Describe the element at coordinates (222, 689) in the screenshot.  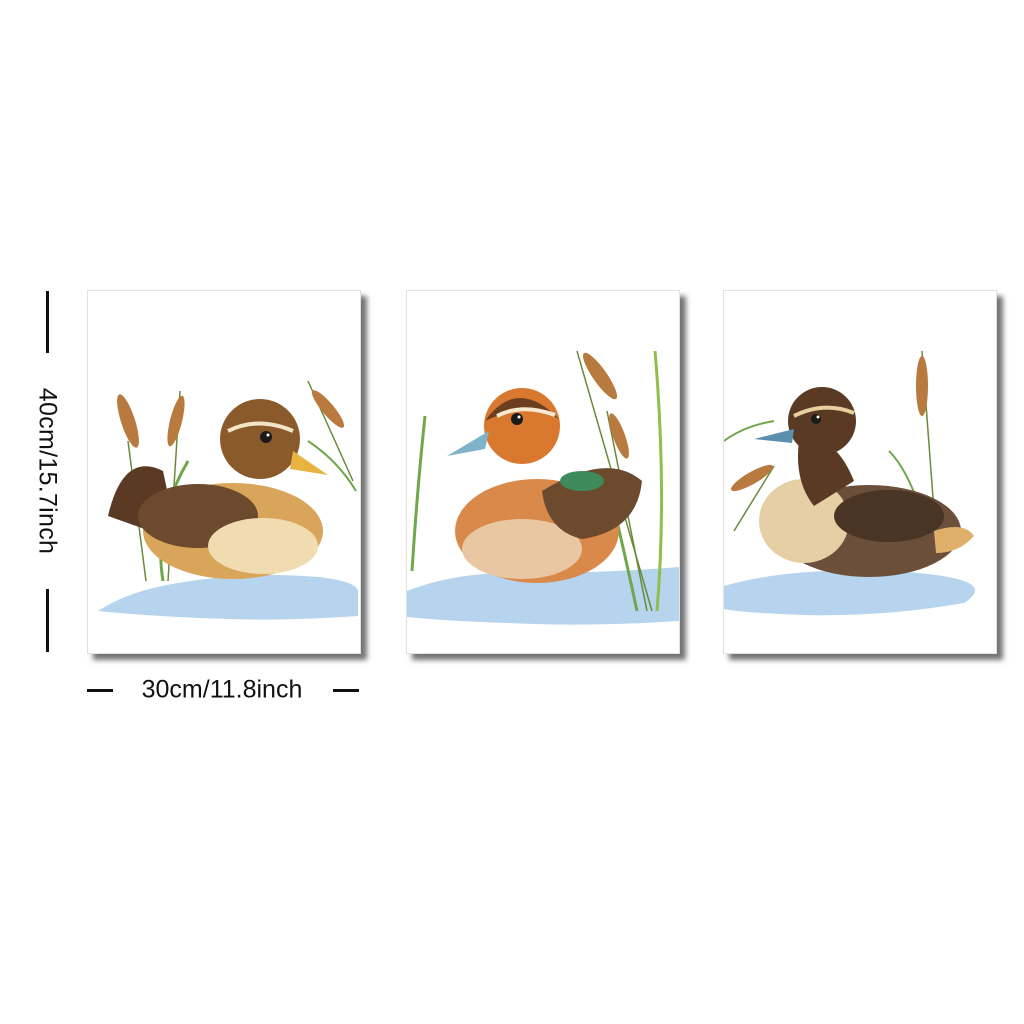
I see `width-dimension-label: 30cm/11.8inch` at that location.